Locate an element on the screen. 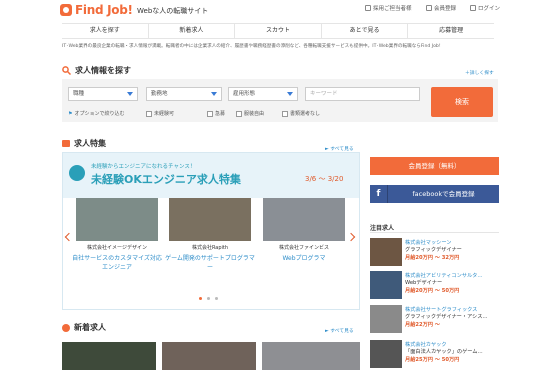  featured-job-item: 株式会社カヤック 「面白法人カヤック」のゲーム… 月給25万円 〜 50万円 is located at coordinates (434, 354).